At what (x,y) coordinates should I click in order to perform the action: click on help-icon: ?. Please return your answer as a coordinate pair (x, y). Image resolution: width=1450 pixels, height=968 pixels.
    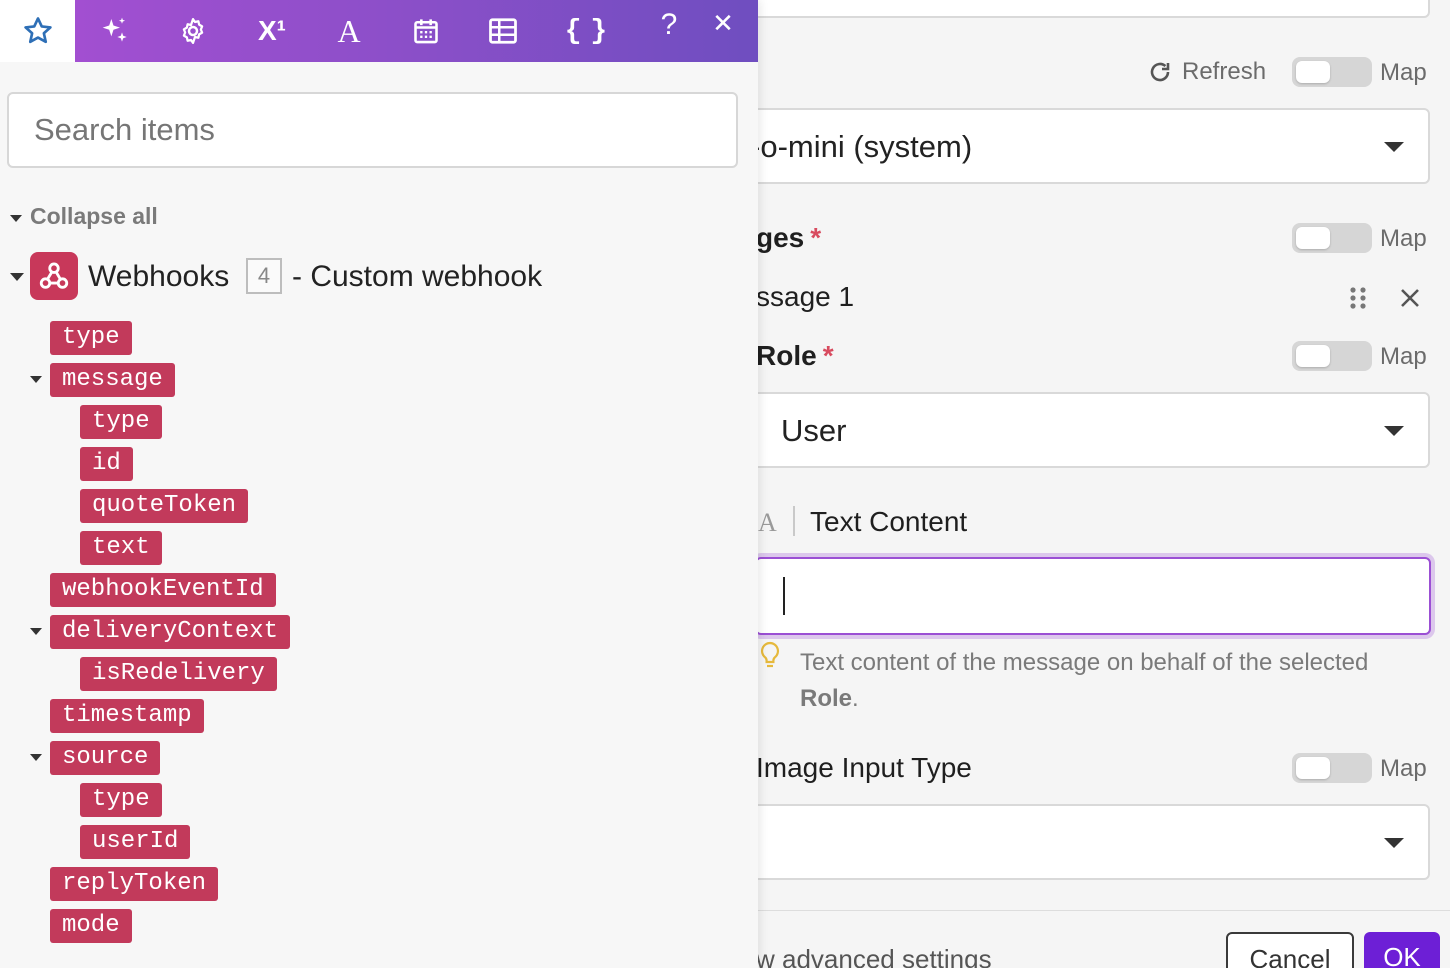
    Looking at the image, I should click on (669, 24).